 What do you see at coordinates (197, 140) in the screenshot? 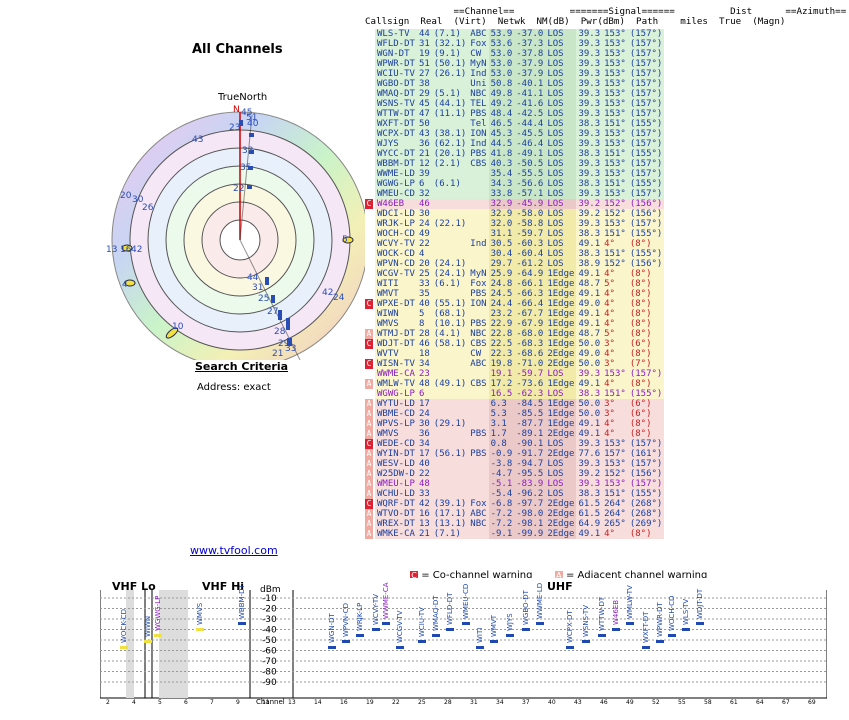
I see `svg-text: 43` at bounding box center [197, 140].